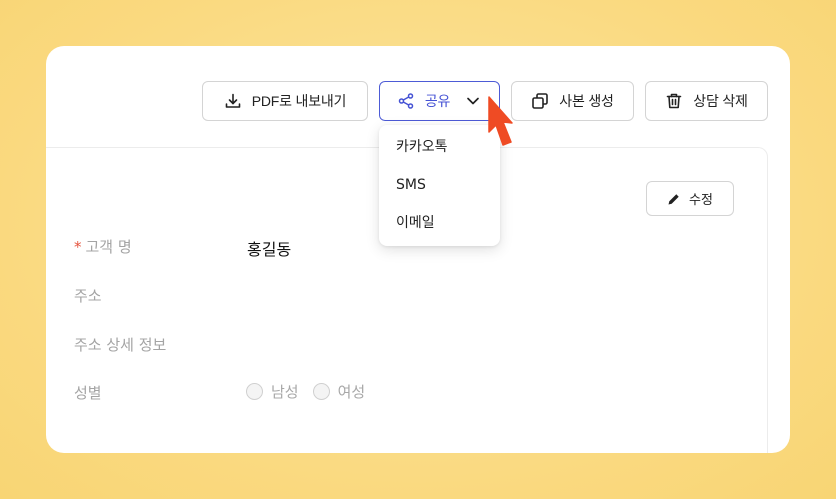  Describe the element at coordinates (88, 393) in the screenshot. I see `gender-label: 성별` at that location.